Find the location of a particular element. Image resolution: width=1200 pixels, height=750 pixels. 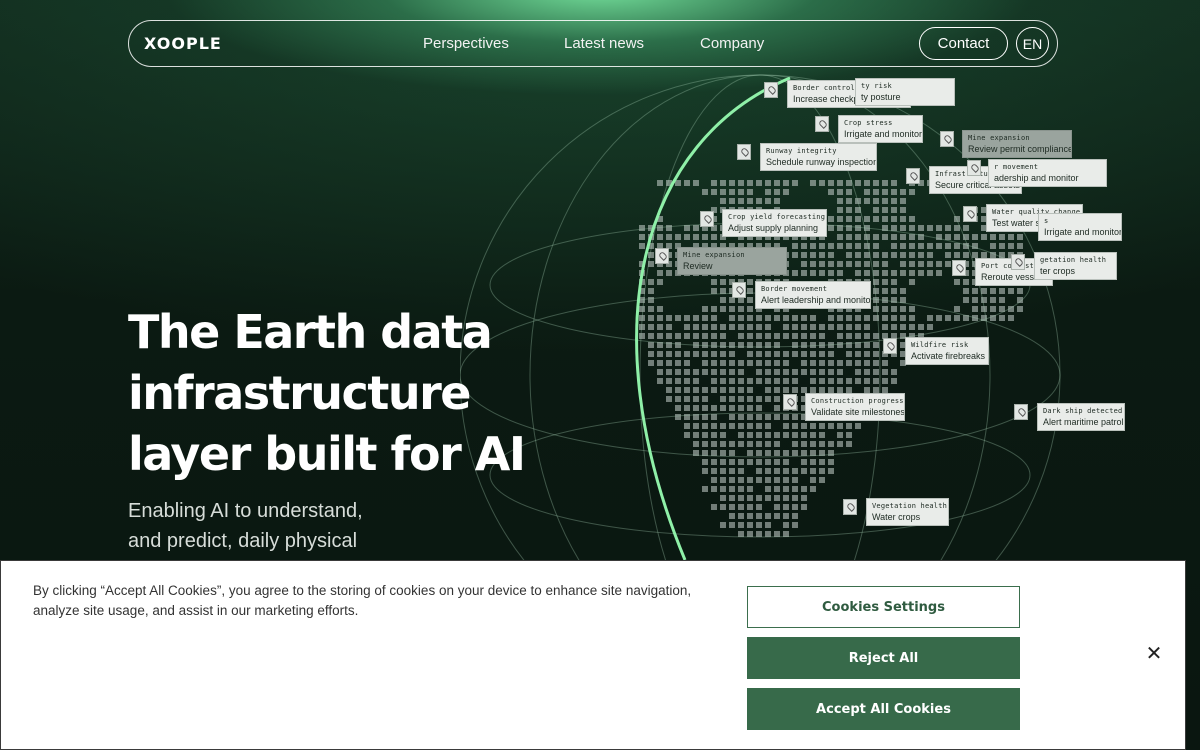

nav-link-perspectives: Perspectives is located at coordinates (466, 43).